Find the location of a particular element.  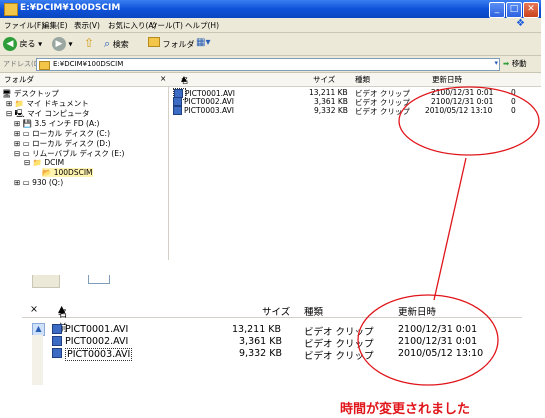

annotation-ellipse-top is located at coordinates (469, 121).